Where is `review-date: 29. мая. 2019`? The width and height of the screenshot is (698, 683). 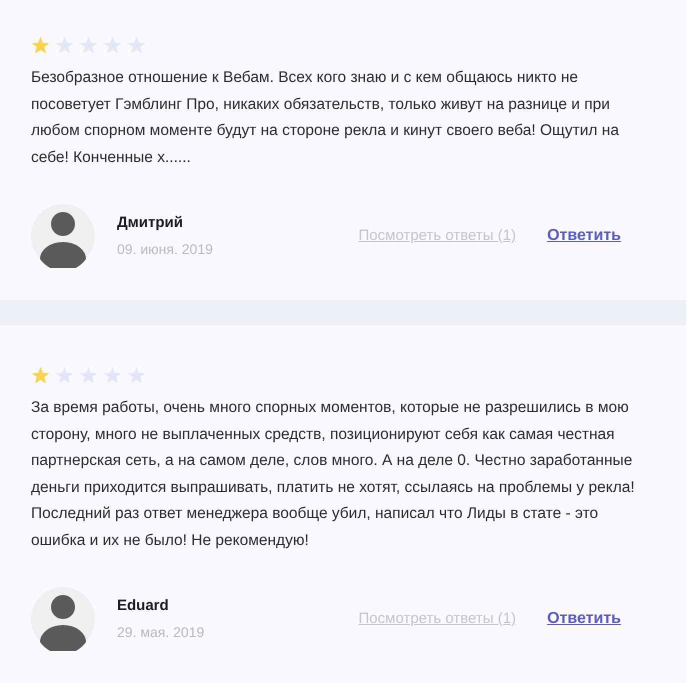 review-date: 29. мая. 2019 is located at coordinates (160, 632).